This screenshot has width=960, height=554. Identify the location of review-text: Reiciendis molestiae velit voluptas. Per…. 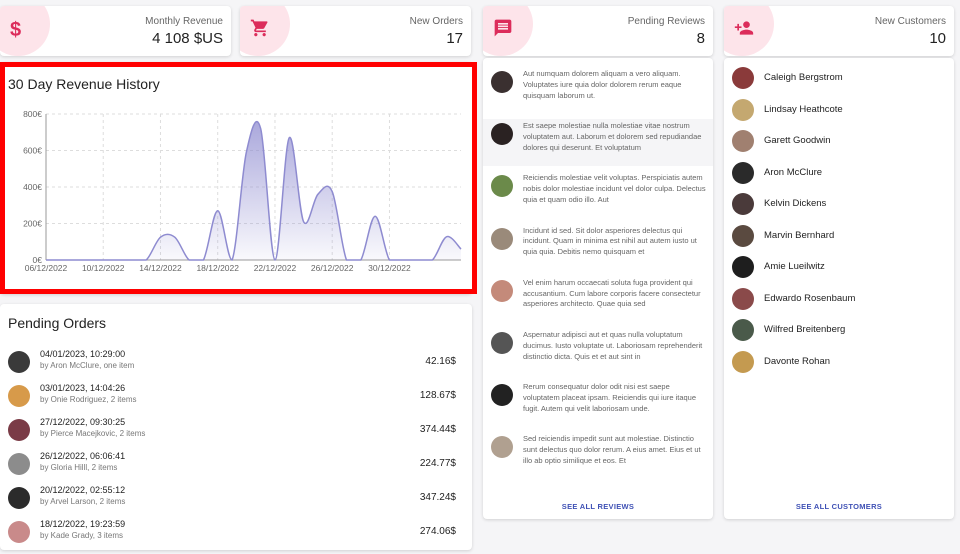
(614, 188).